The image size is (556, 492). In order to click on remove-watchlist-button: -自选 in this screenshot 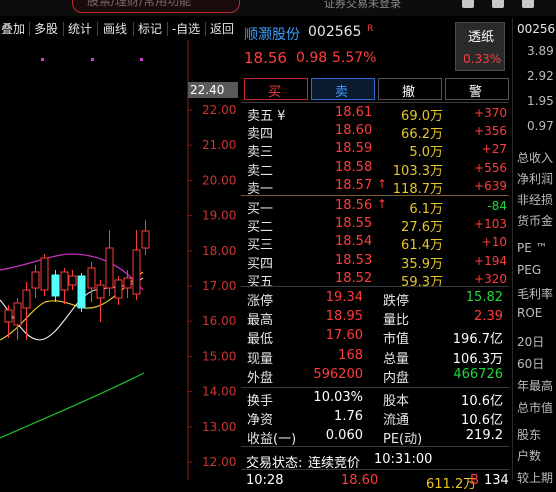, I will do `click(186, 29)`.